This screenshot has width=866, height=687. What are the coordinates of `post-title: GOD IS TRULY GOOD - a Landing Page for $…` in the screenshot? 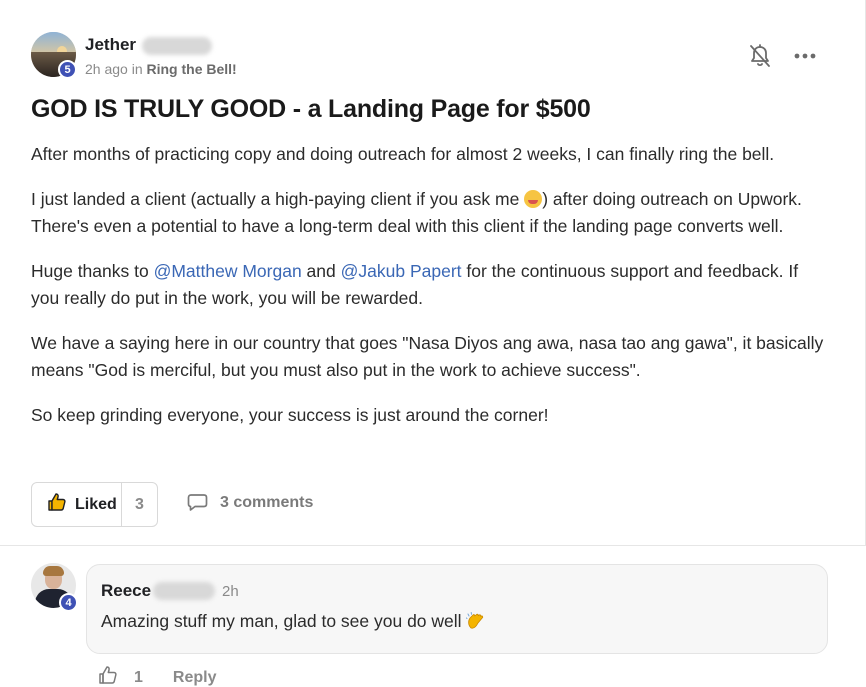 It's located at (311, 109).